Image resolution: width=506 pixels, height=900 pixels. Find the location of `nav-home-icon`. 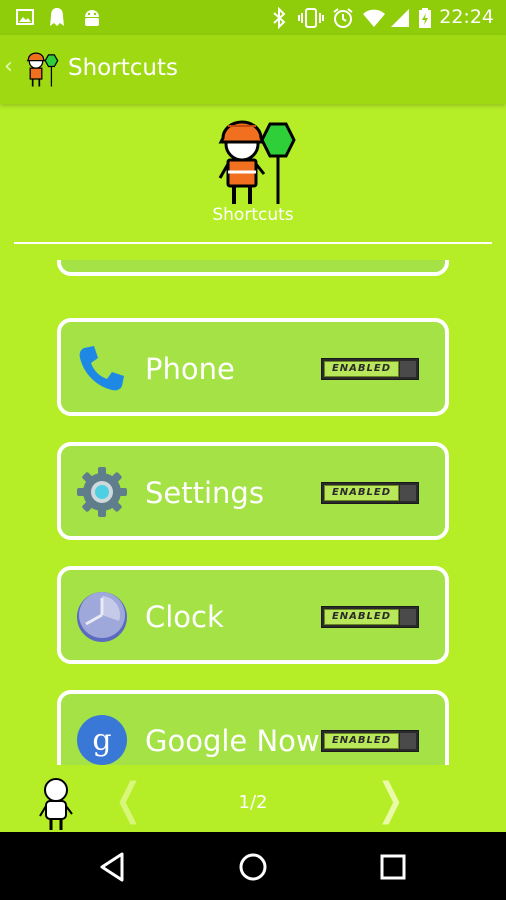

nav-home-icon is located at coordinates (253, 867).